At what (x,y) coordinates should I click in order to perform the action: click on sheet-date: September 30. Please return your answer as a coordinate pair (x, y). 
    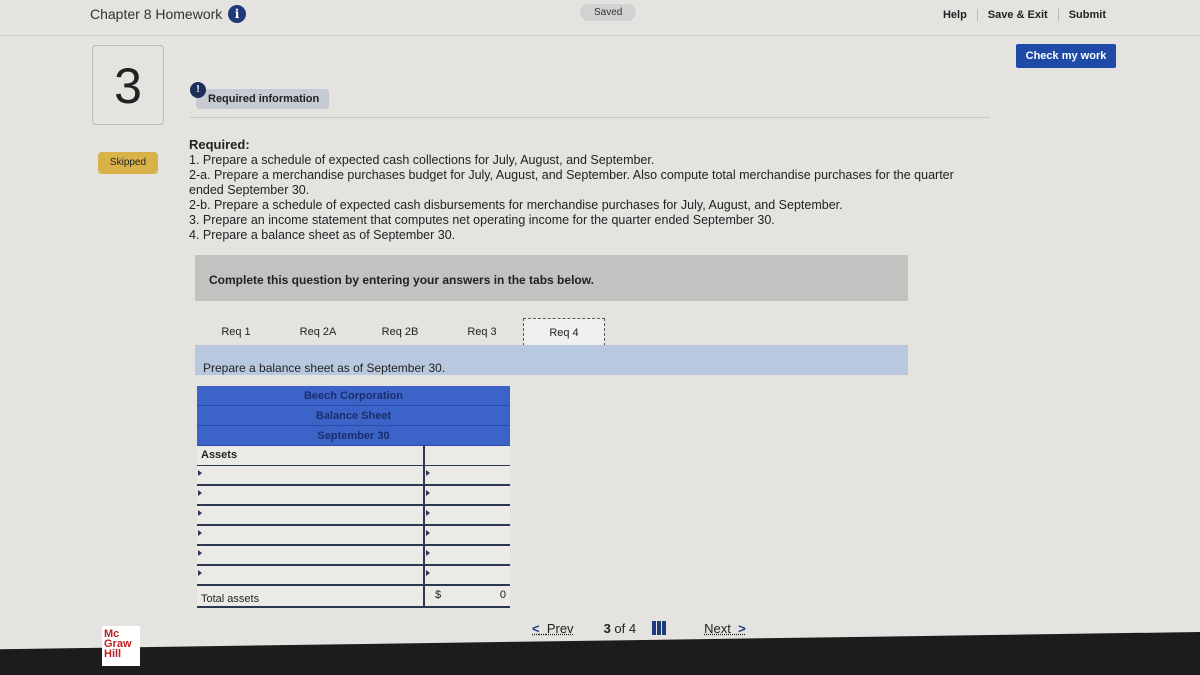
    Looking at the image, I should click on (353, 436).